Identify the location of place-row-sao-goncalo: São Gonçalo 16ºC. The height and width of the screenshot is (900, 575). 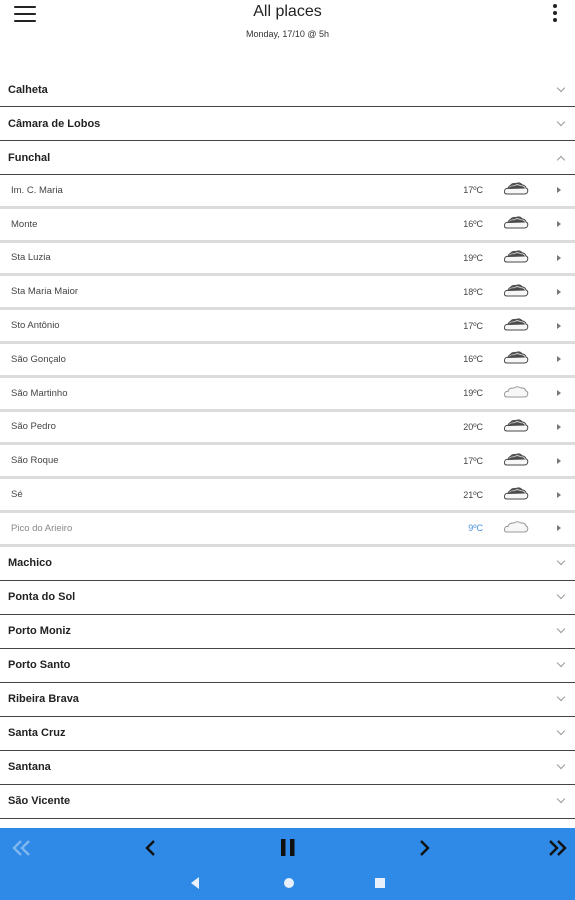
(287, 360).